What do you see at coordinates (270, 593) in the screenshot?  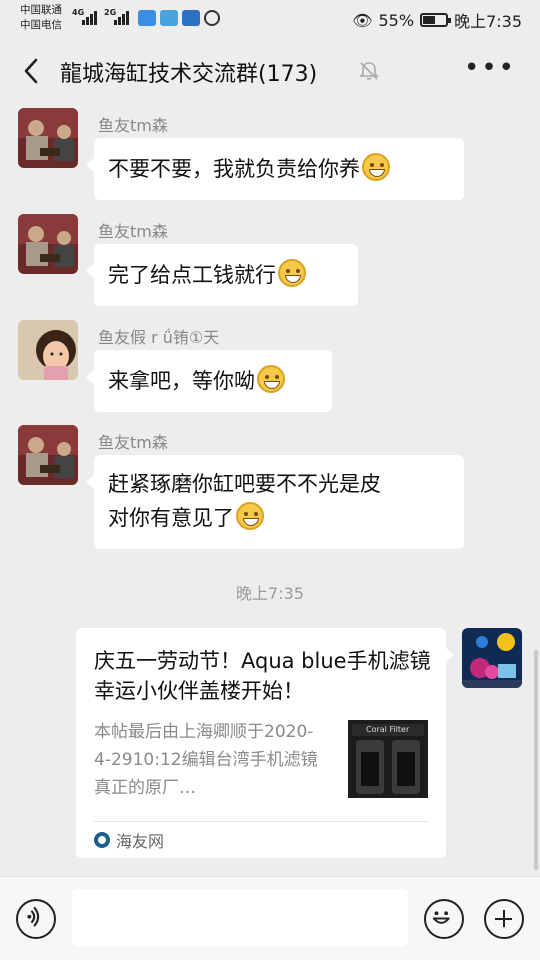 I see `chat-timestamp: 晚上7:35` at bounding box center [270, 593].